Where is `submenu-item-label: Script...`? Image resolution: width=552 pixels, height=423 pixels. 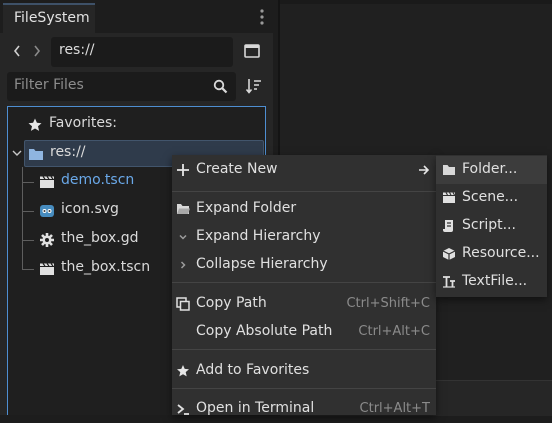 submenu-item-label: Script... is located at coordinates (489, 225).